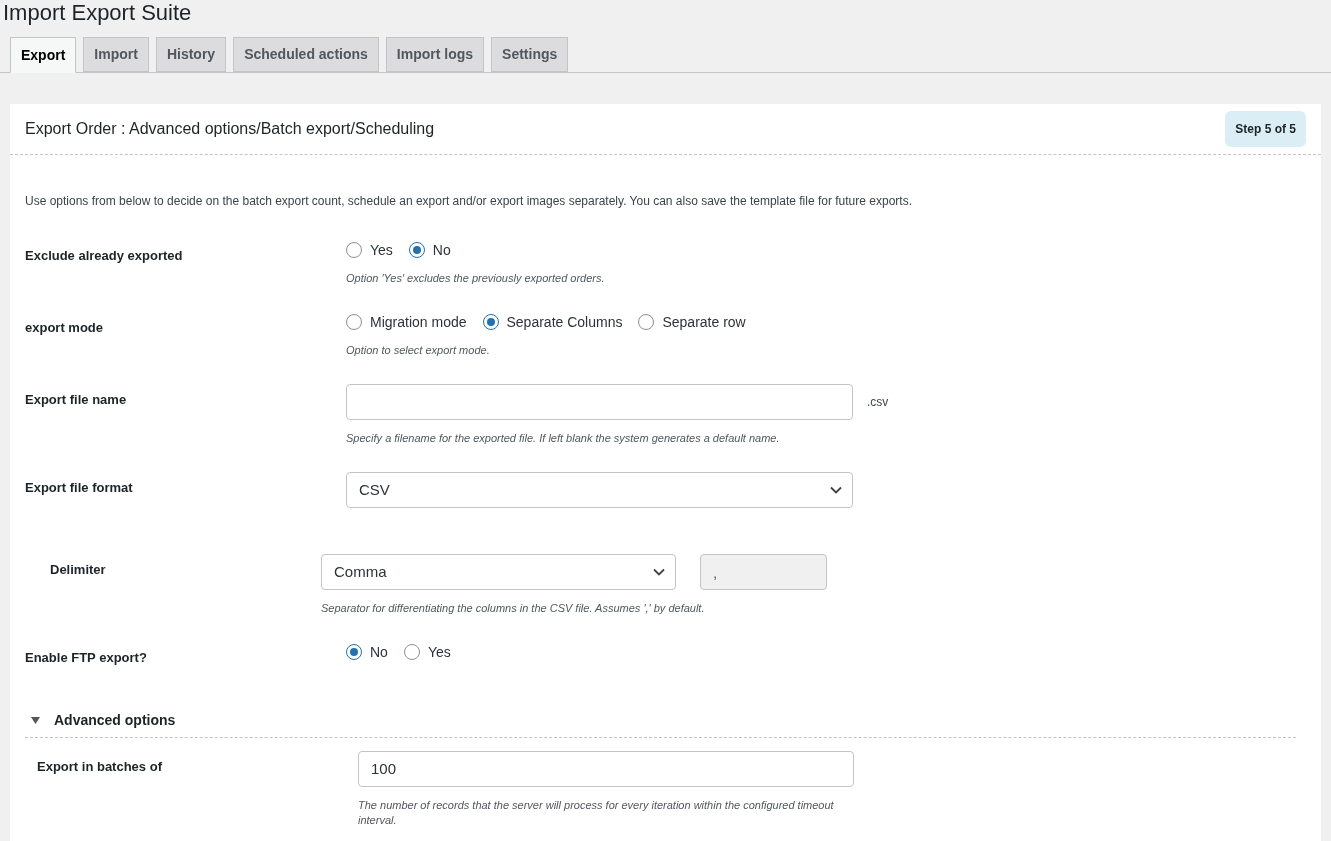 This screenshot has height=841, width=1331. I want to click on field-label: Delimiter, so click(78, 570).